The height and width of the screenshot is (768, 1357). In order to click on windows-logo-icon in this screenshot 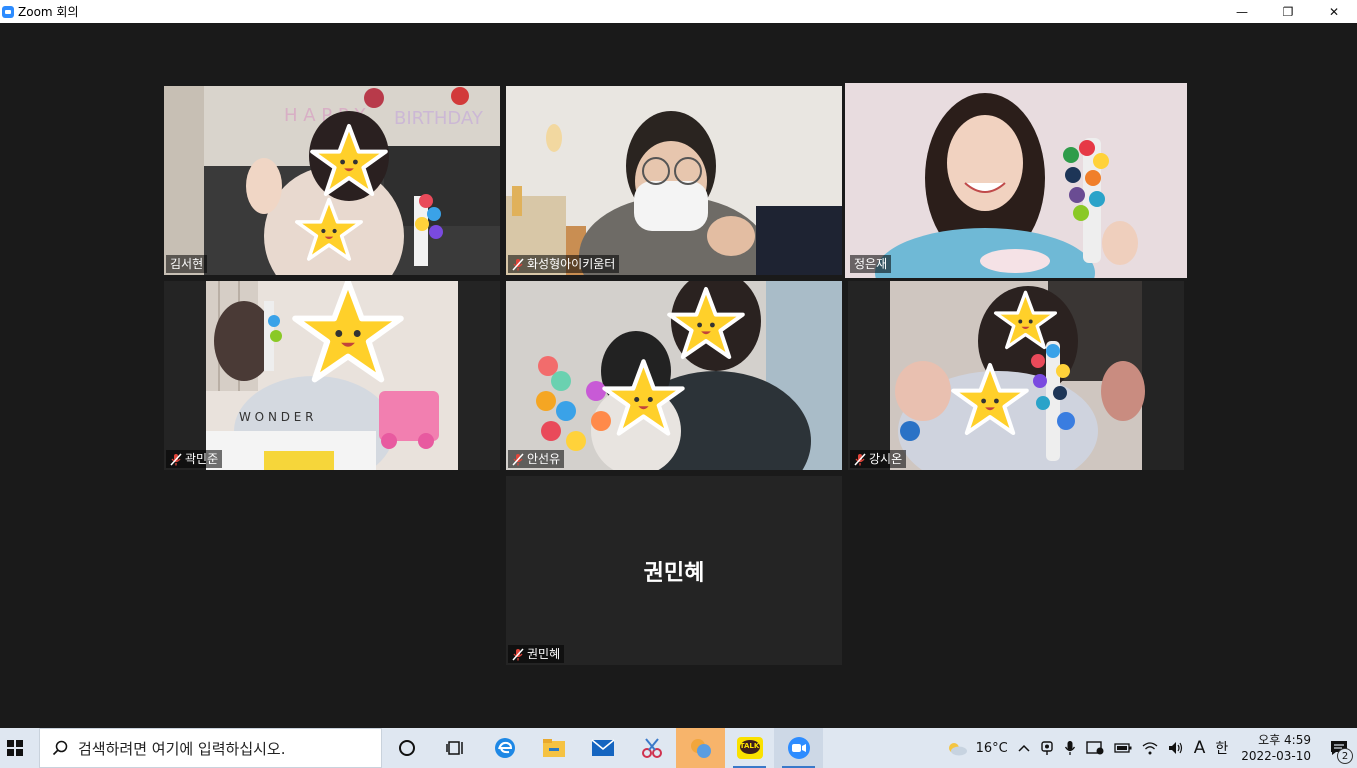, I will do `click(15, 748)`.